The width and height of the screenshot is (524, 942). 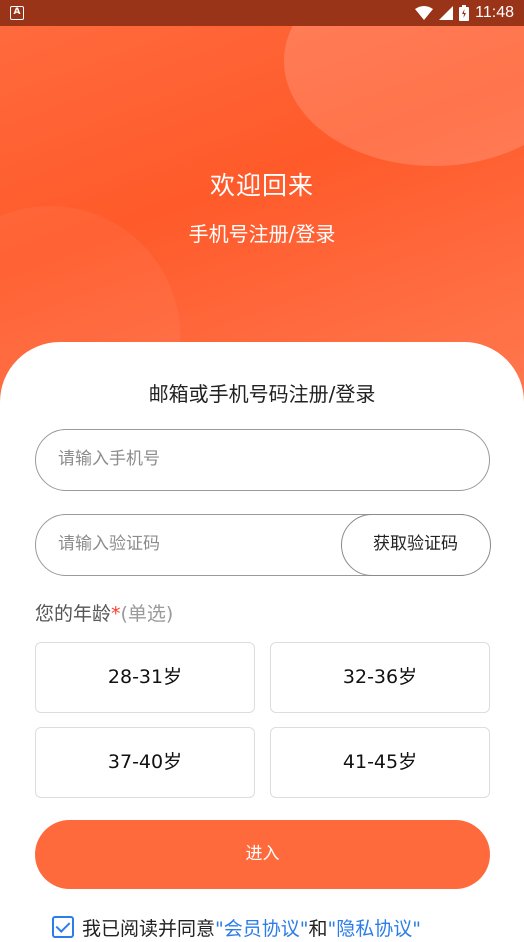 What do you see at coordinates (261, 927) in the screenshot?
I see `member-agreement-link: "会员协议"` at bounding box center [261, 927].